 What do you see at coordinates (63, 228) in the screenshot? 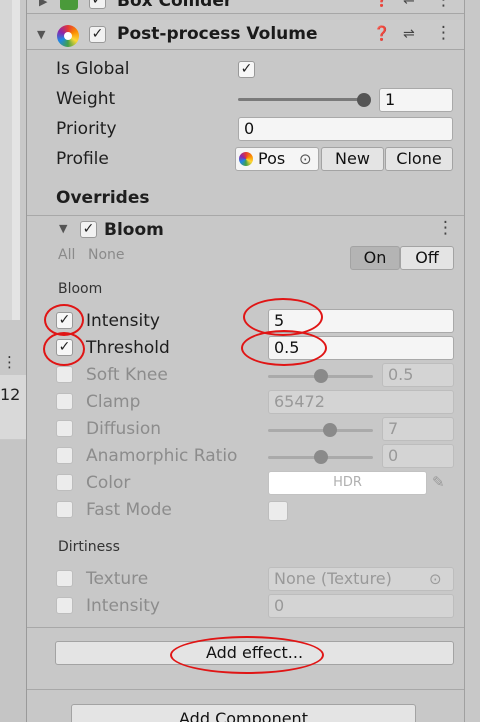
I see `bloom-foldout-icon: ▼` at bounding box center [63, 228].